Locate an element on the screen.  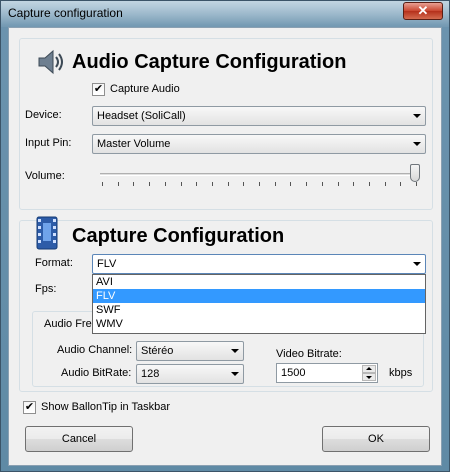
device-select: Headset (SoliCall) is located at coordinates (259, 116).